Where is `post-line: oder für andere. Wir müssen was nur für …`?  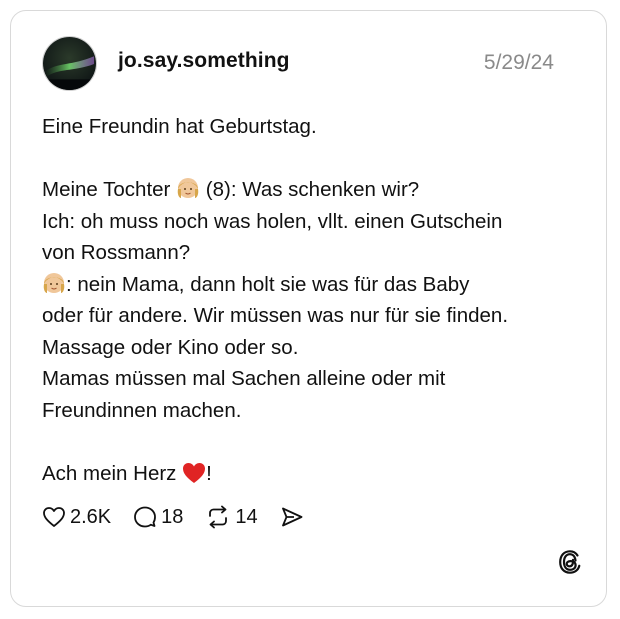 post-line: oder für andere. Wir müssen was nur für … is located at coordinates (275, 315).